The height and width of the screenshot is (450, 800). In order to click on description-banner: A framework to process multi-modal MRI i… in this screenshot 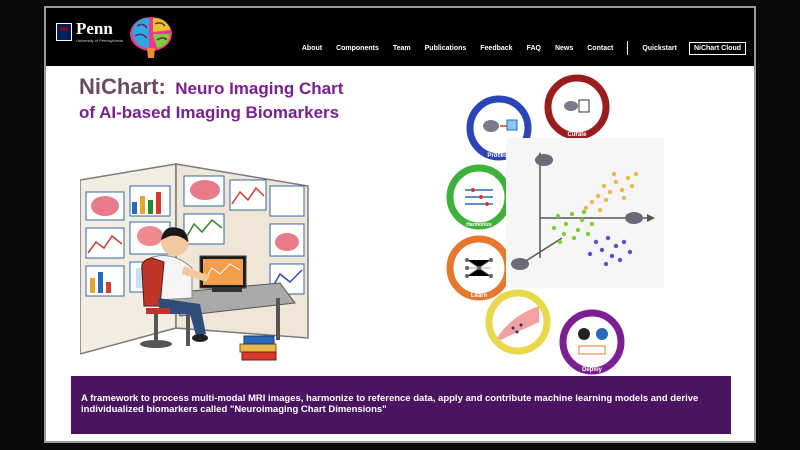, I will do `click(401, 405)`.